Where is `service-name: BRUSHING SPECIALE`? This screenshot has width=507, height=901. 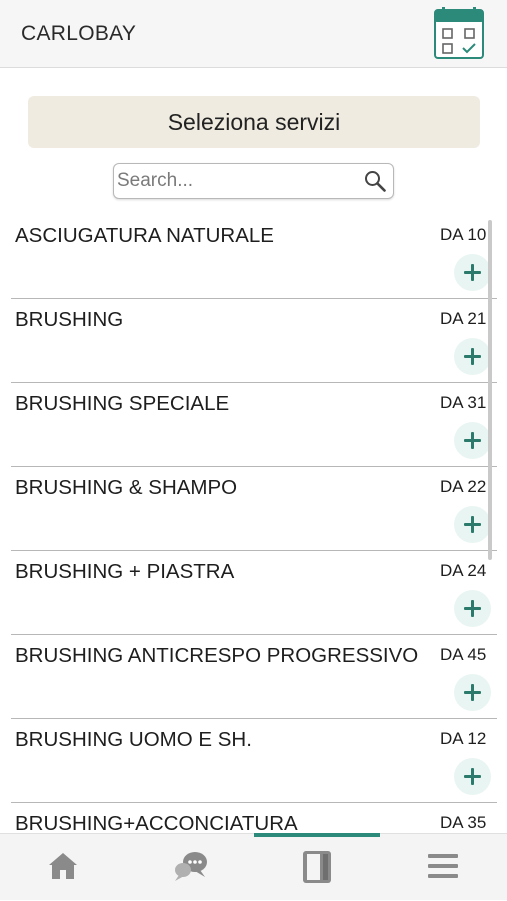 service-name: BRUSHING SPECIALE is located at coordinates (122, 403).